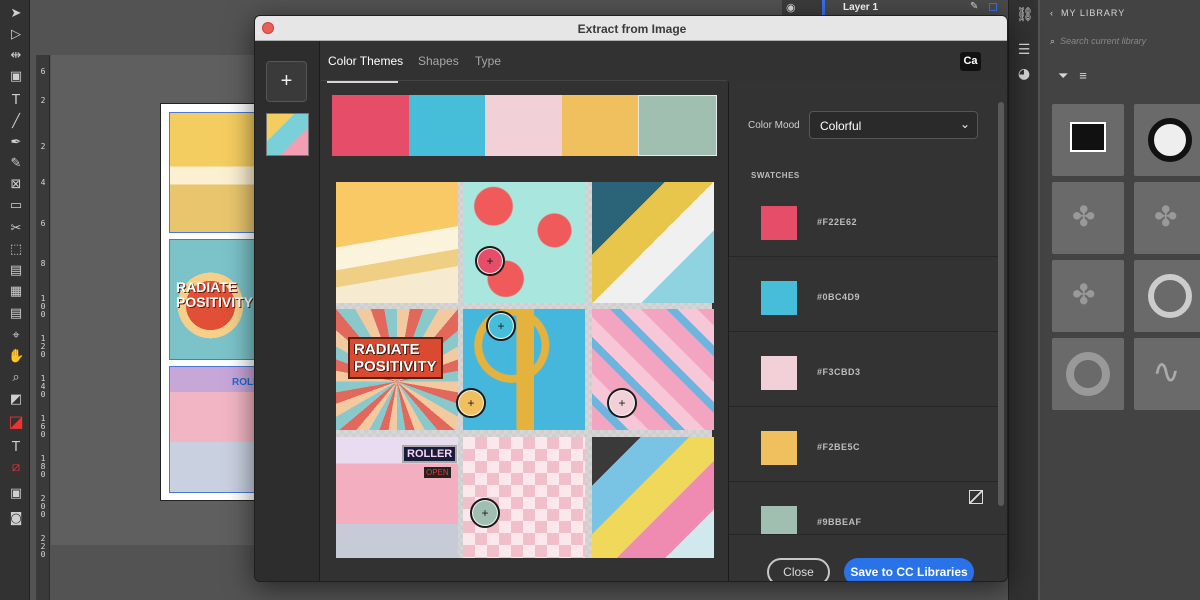  I want to click on holly-icon: ✤, so click(1166, 216).